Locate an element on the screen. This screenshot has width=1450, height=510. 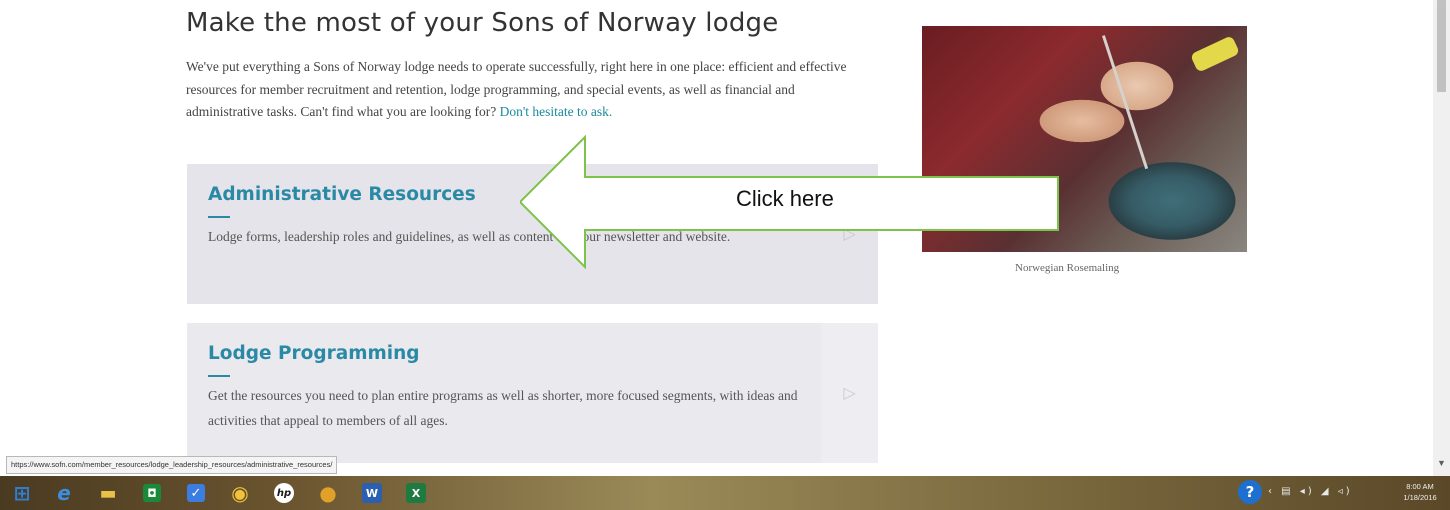
hp-icon: hp is located at coordinates (284, 493).